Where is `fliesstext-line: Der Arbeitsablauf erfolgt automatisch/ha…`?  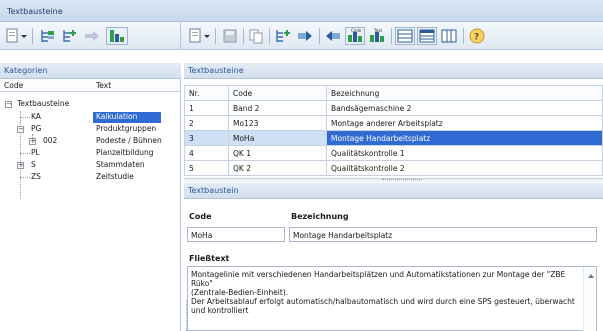
fliesstext-line: Der Arbeitsablauf erfolgt automatisch/ha… is located at coordinates (383, 301).